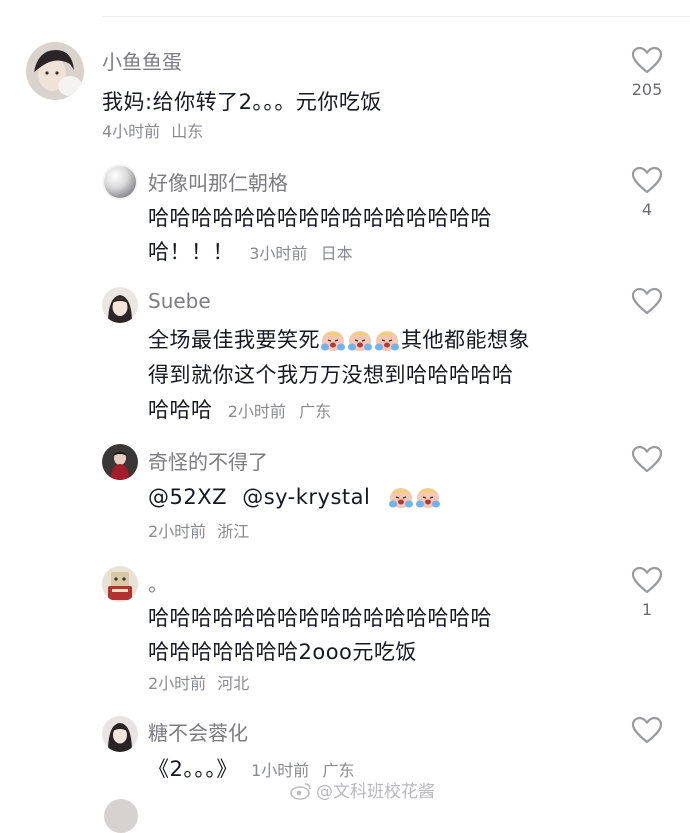  I want to click on comment-location: 广东, so click(315, 411).